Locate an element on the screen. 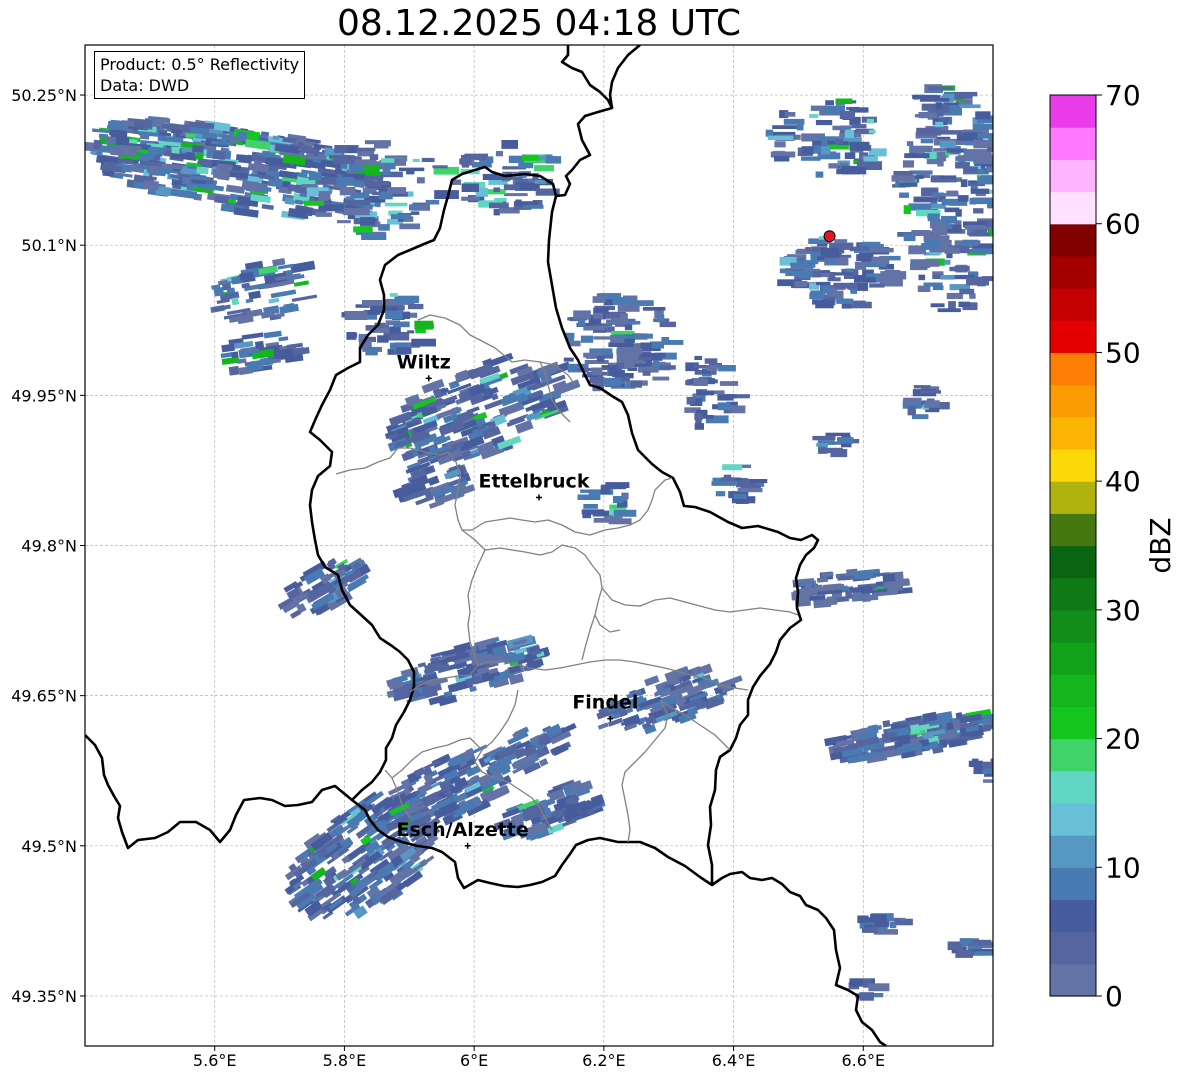 The image size is (1184, 1081). city-label: Findel is located at coordinates (605, 703).